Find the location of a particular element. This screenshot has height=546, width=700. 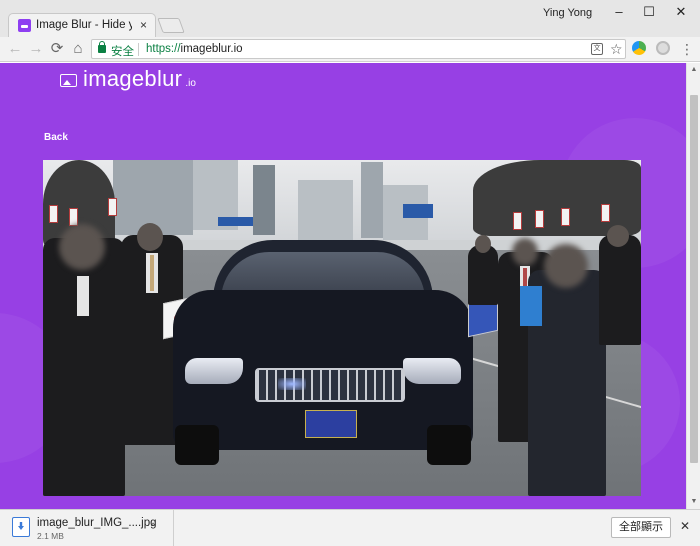

url-text: https://imageblur.io is located at coordinates (194, 49).